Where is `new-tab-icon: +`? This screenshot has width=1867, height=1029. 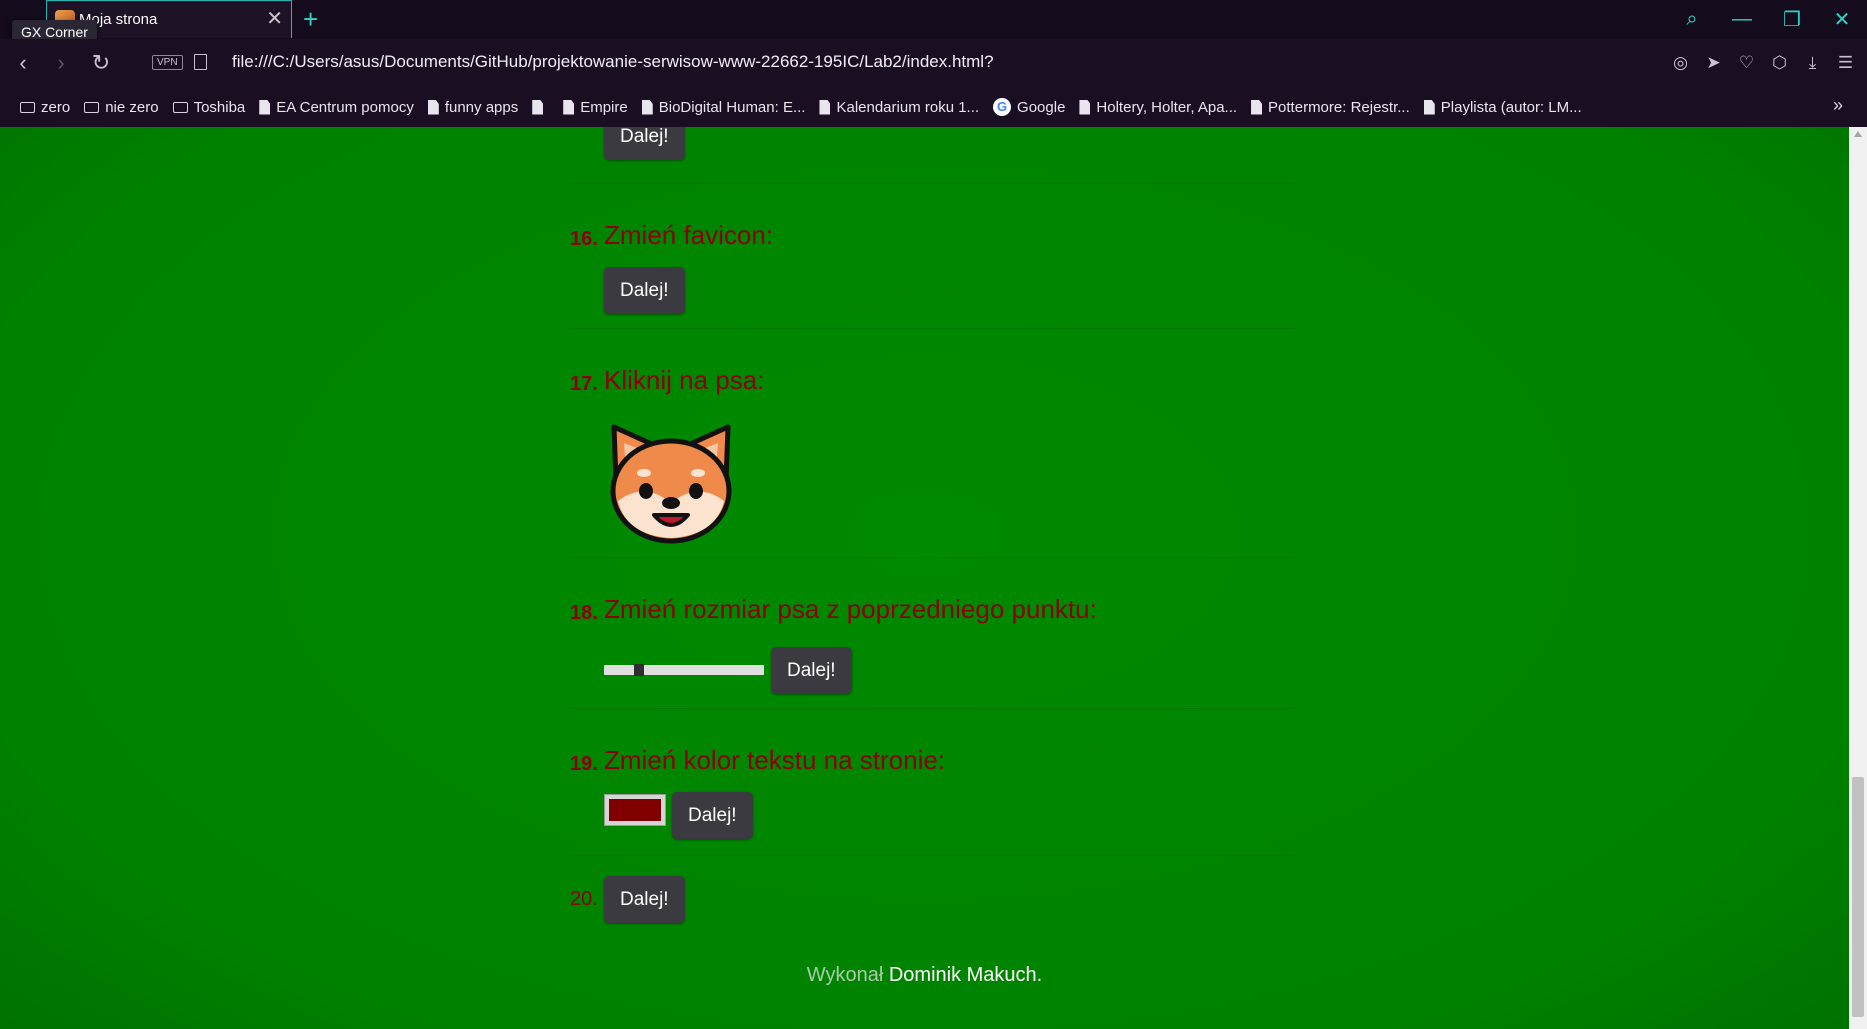
new-tab-icon: + is located at coordinates (310, 19).